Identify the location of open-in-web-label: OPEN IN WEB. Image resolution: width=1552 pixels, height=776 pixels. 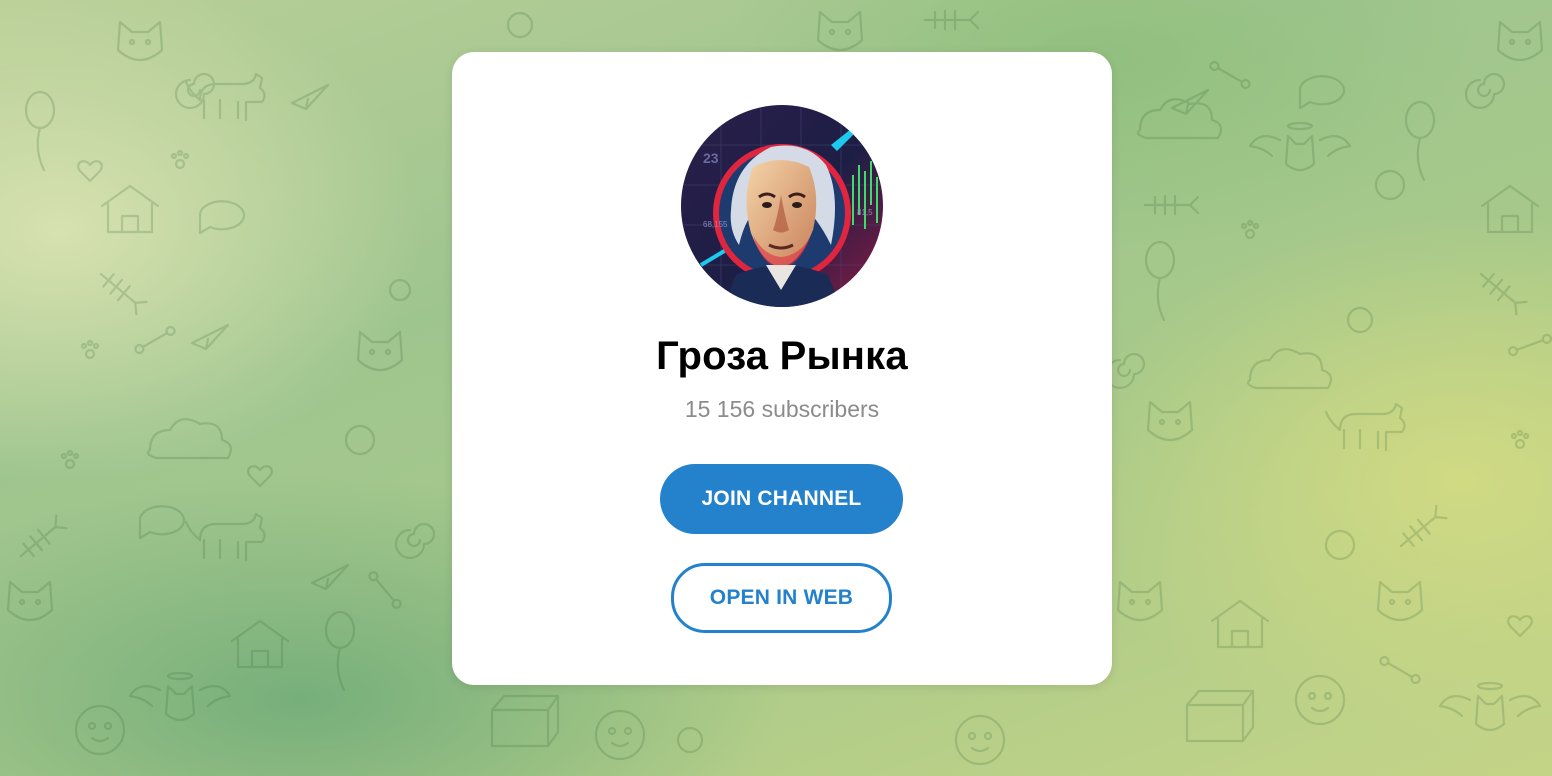
(781, 597).